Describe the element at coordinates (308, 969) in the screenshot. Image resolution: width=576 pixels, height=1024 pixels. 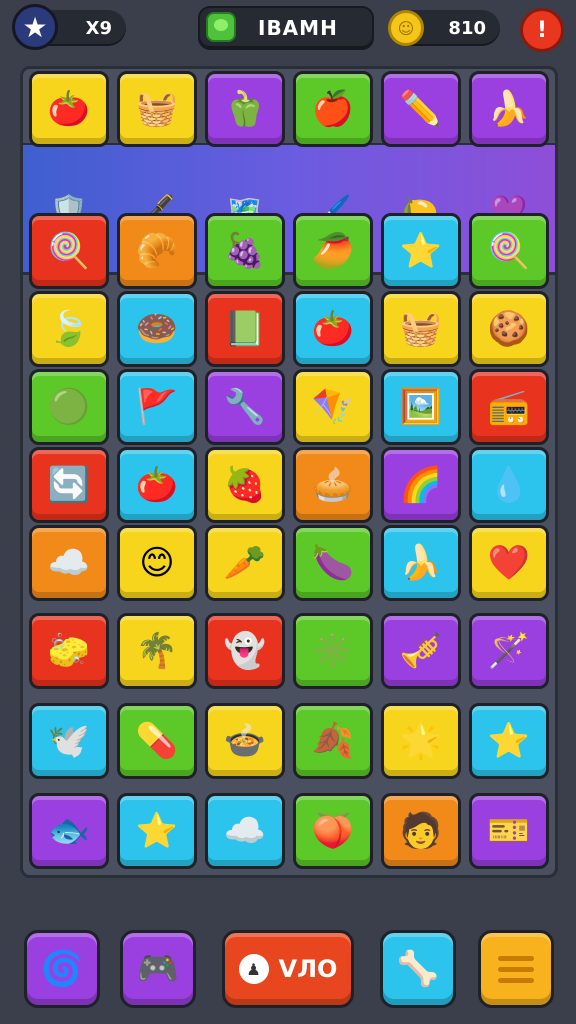
I see `play-label: VЛO` at that location.